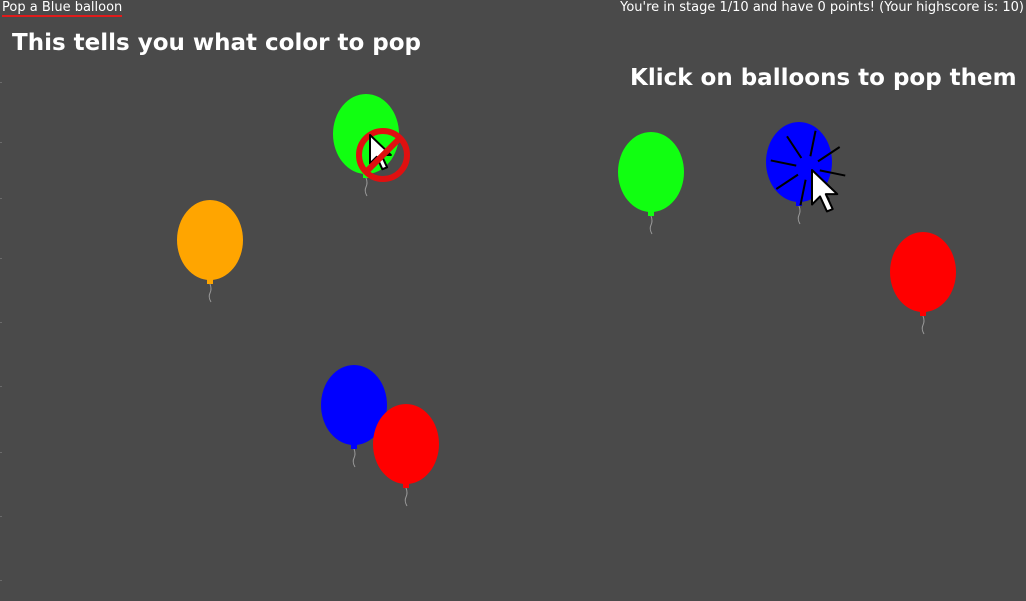 The image size is (1026, 601). I want to click on click-hint-text: Klick on balloons to pop them, so click(823, 78).